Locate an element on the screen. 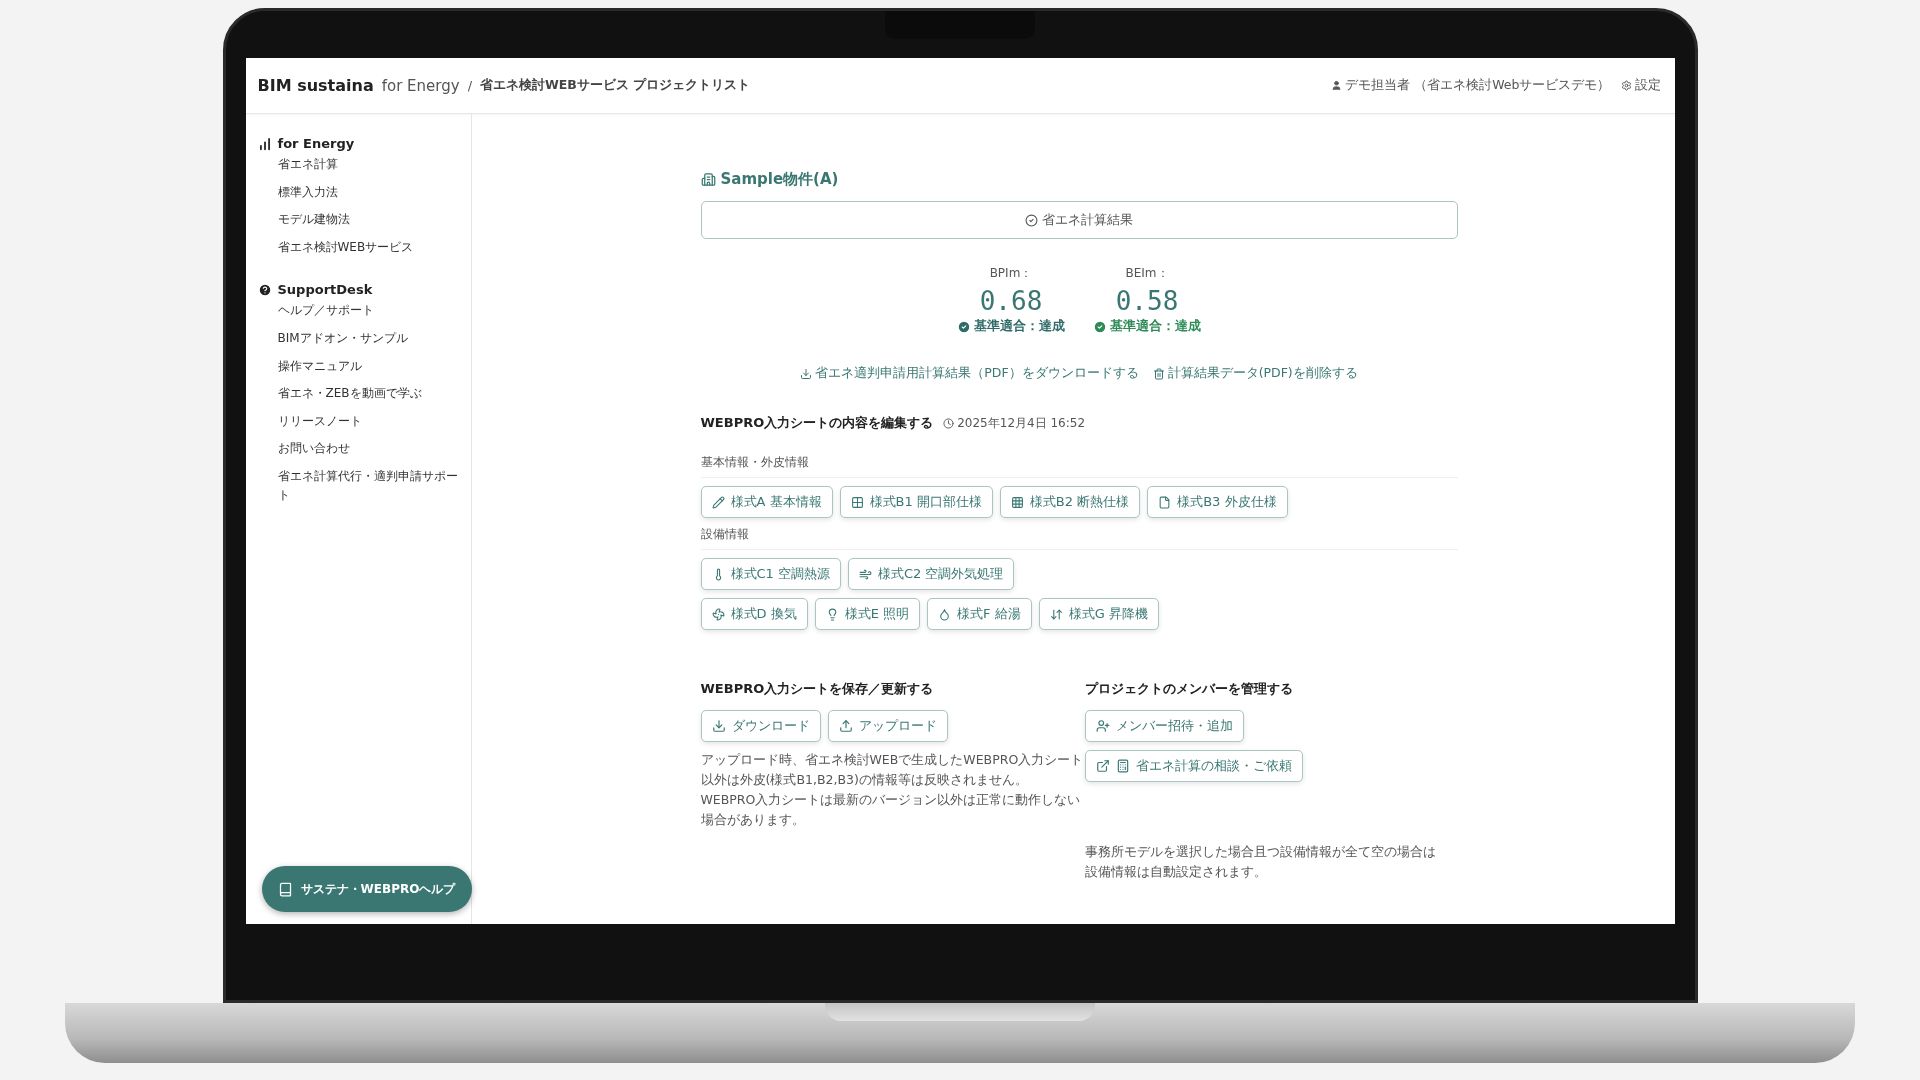 Image resolution: width=1920 pixels, height=1080 pixels. help-button: サステナ・WEBPROヘルプ is located at coordinates (366, 889).